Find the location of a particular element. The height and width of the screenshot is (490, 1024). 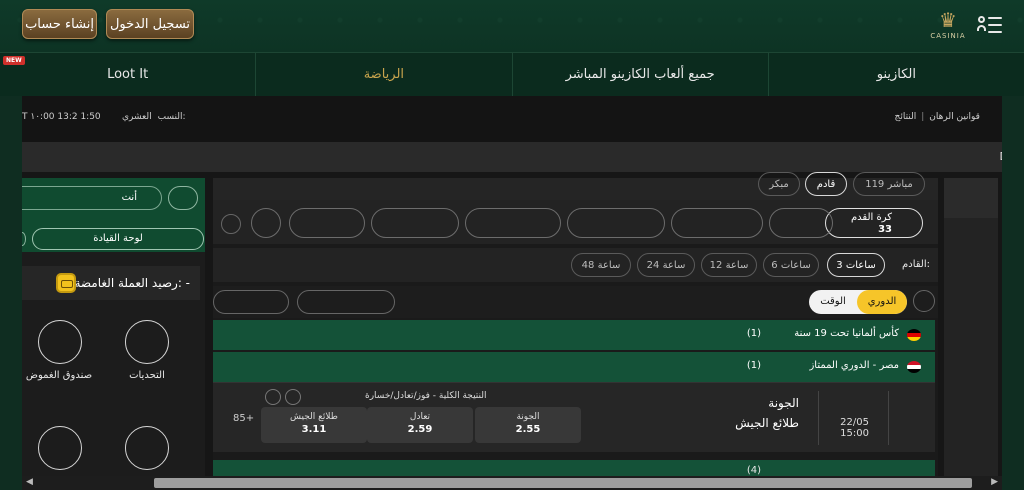

coin-chest-icon is located at coordinates (66, 283).